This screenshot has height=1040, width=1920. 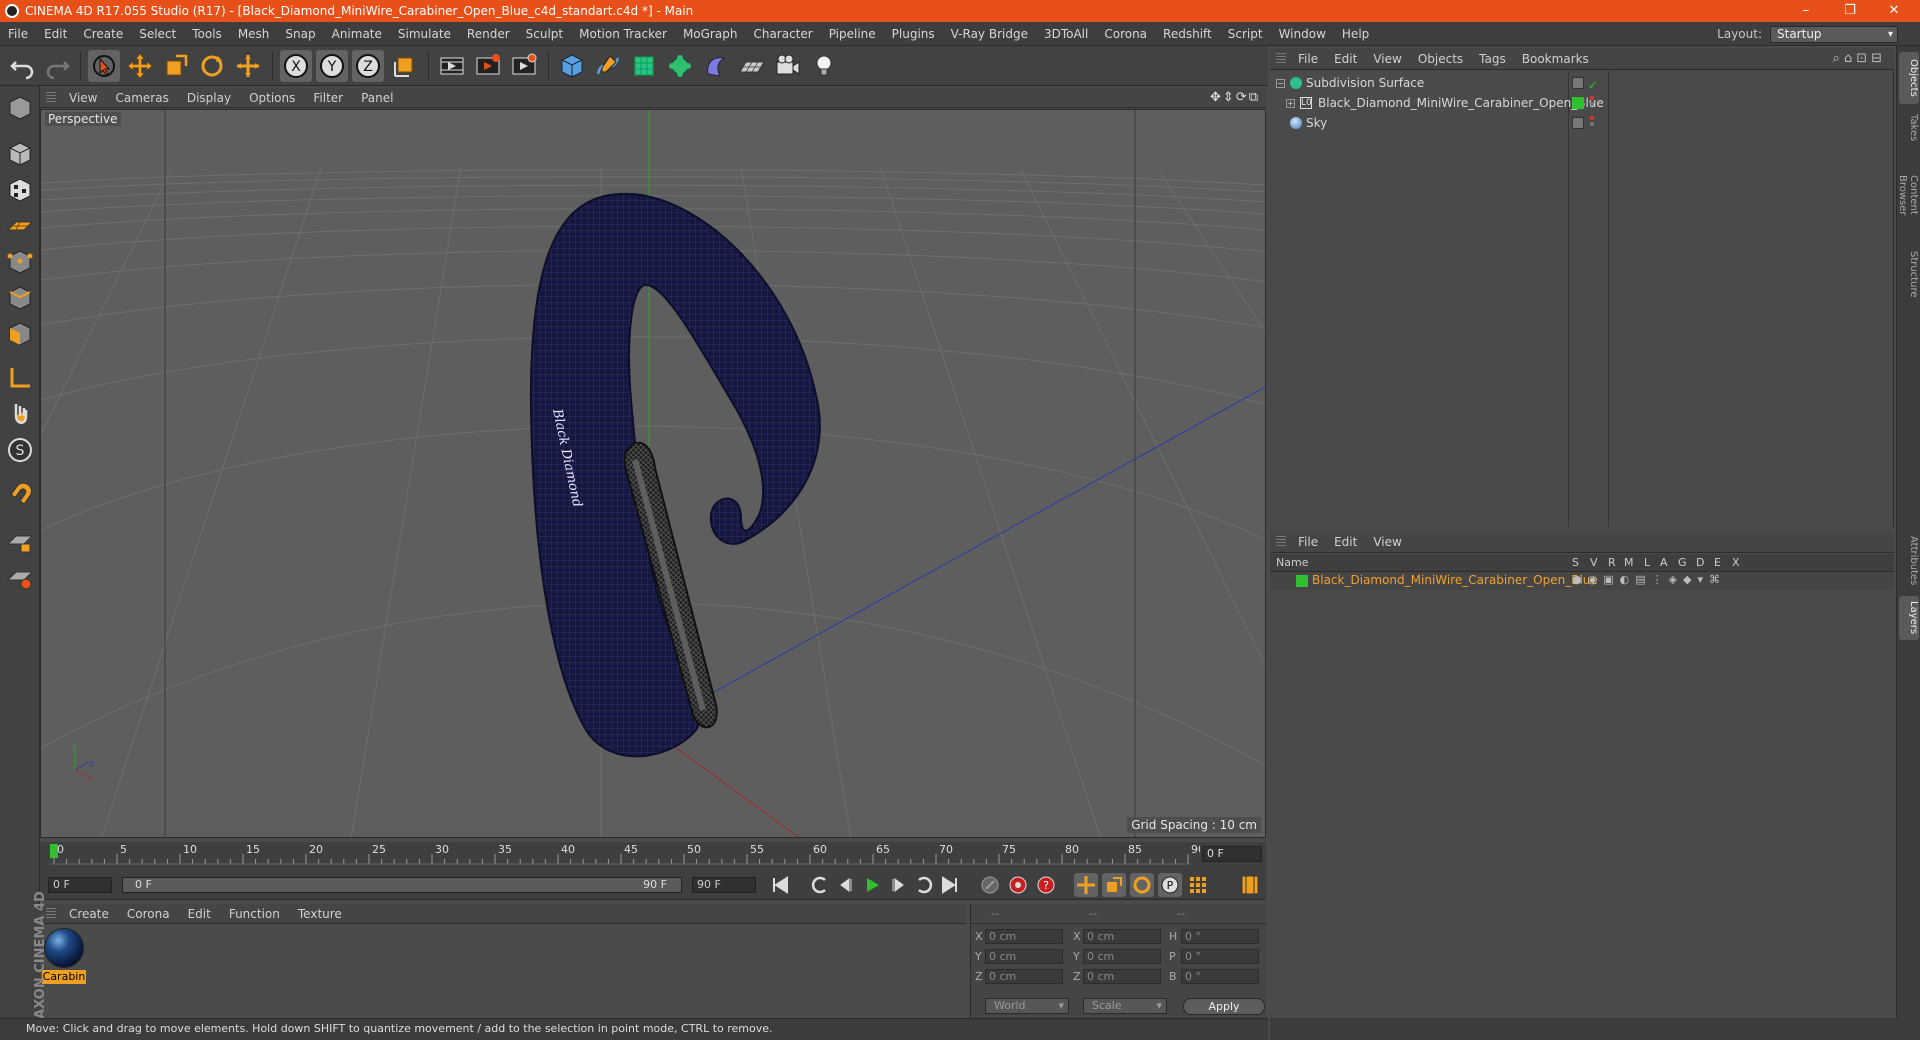 I want to click on live-selection-icon, so click(x=104, y=66).